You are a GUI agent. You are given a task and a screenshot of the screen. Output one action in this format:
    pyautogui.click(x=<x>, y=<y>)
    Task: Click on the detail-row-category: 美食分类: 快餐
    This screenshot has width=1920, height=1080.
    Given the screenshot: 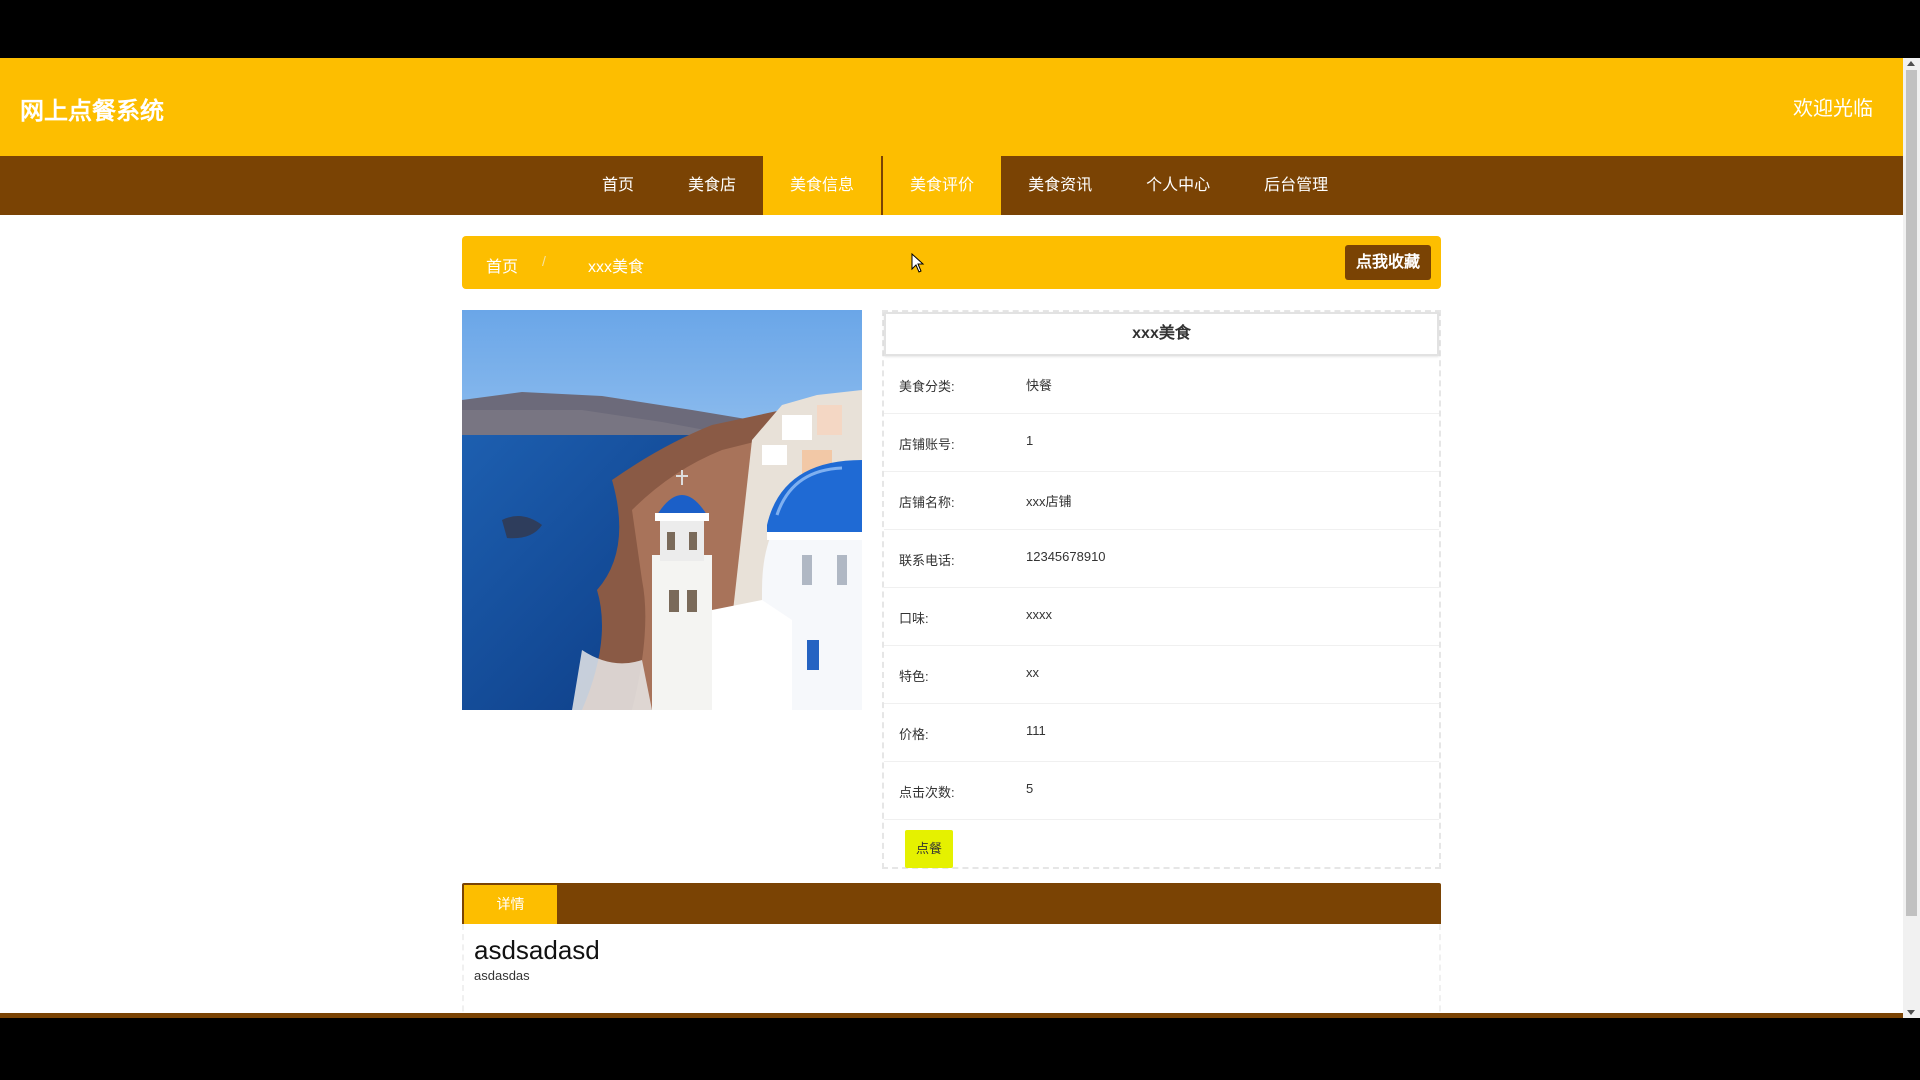 What is the action you would take?
    pyautogui.click(x=1161, y=385)
    